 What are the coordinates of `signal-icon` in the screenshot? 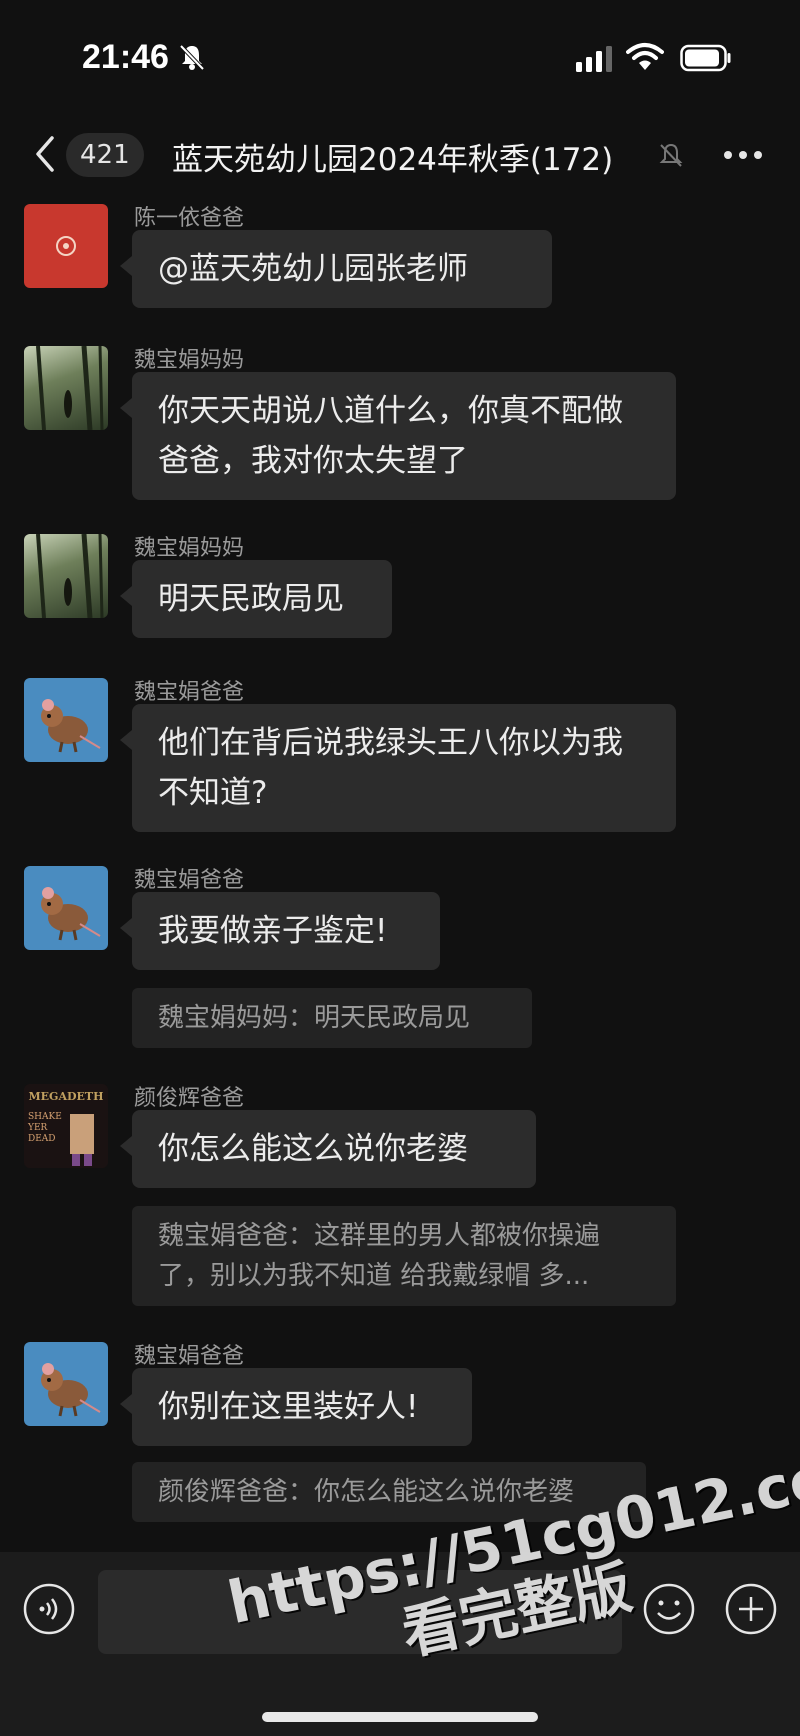 It's located at (594, 59).